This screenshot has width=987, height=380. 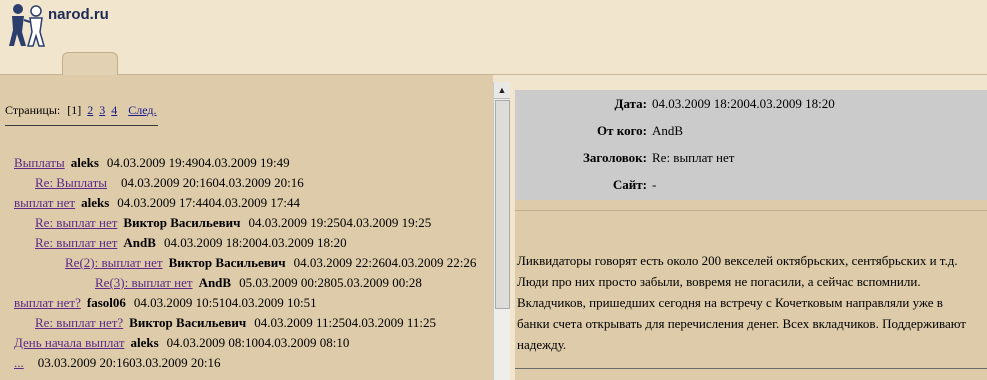 What do you see at coordinates (114, 110) in the screenshot?
I see `pager-page-4: 4` at bounding box center [114, 110].